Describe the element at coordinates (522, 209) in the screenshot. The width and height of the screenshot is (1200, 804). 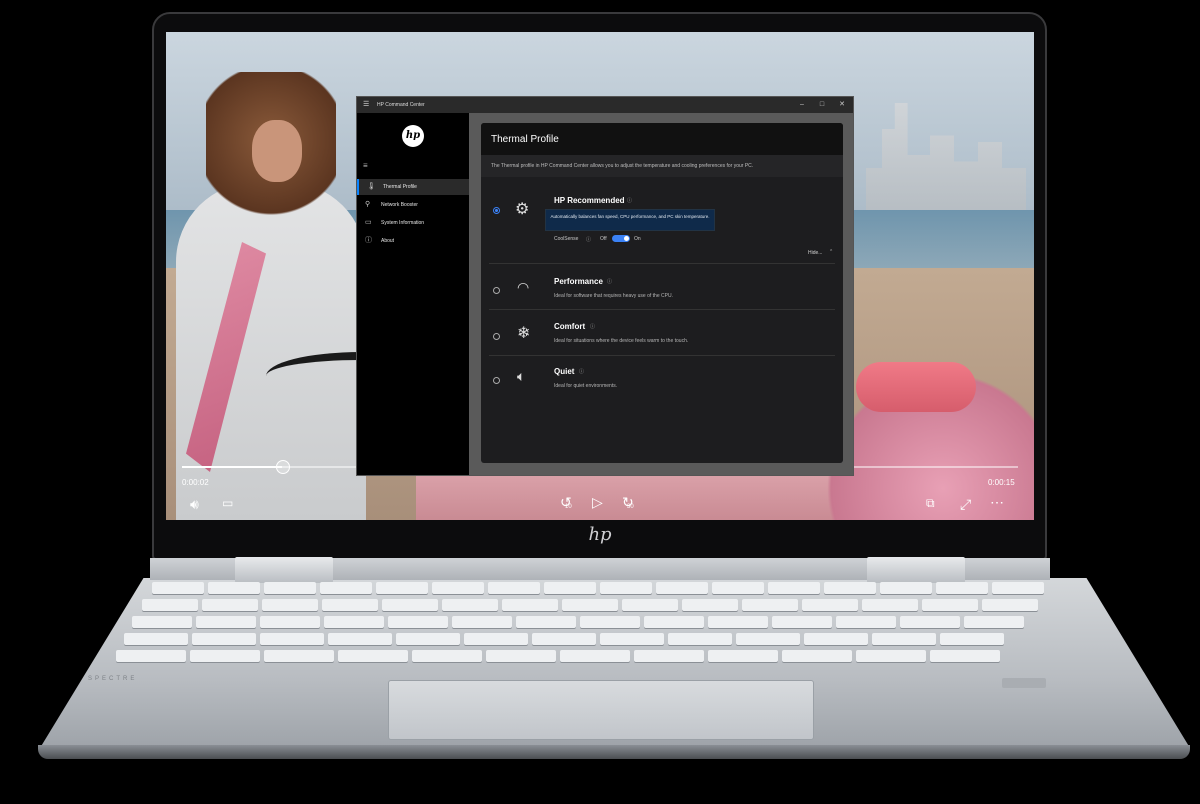
I see `gear-icon: ⚙︎` at that location.